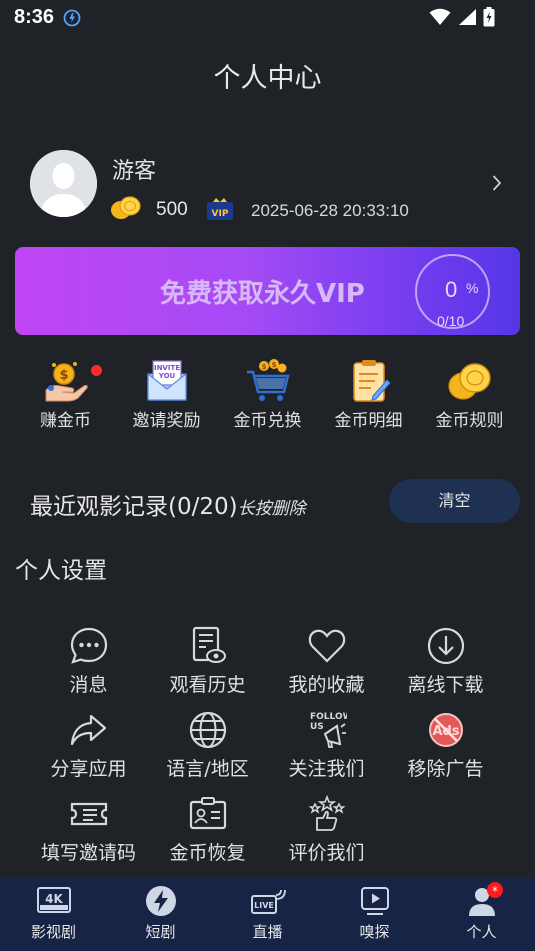  What do you see at coordinates (65, 421) in the screenshot?
I see `quick-action-label: 赚金币` at bounding box center [65, 421].